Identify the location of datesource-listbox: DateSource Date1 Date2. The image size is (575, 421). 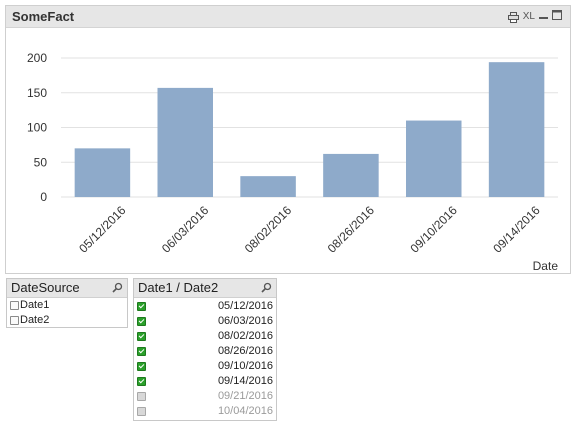
(67, 303).